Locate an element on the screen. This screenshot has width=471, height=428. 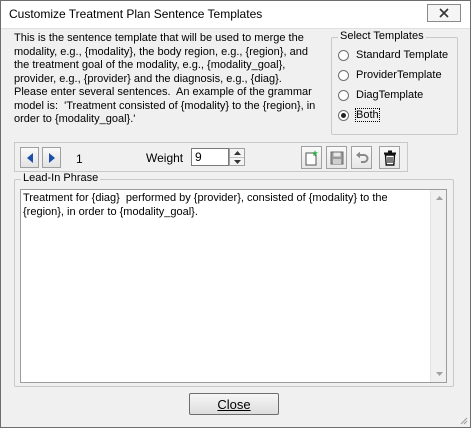
radio-selected-dot is located at coordinates (343, 115).